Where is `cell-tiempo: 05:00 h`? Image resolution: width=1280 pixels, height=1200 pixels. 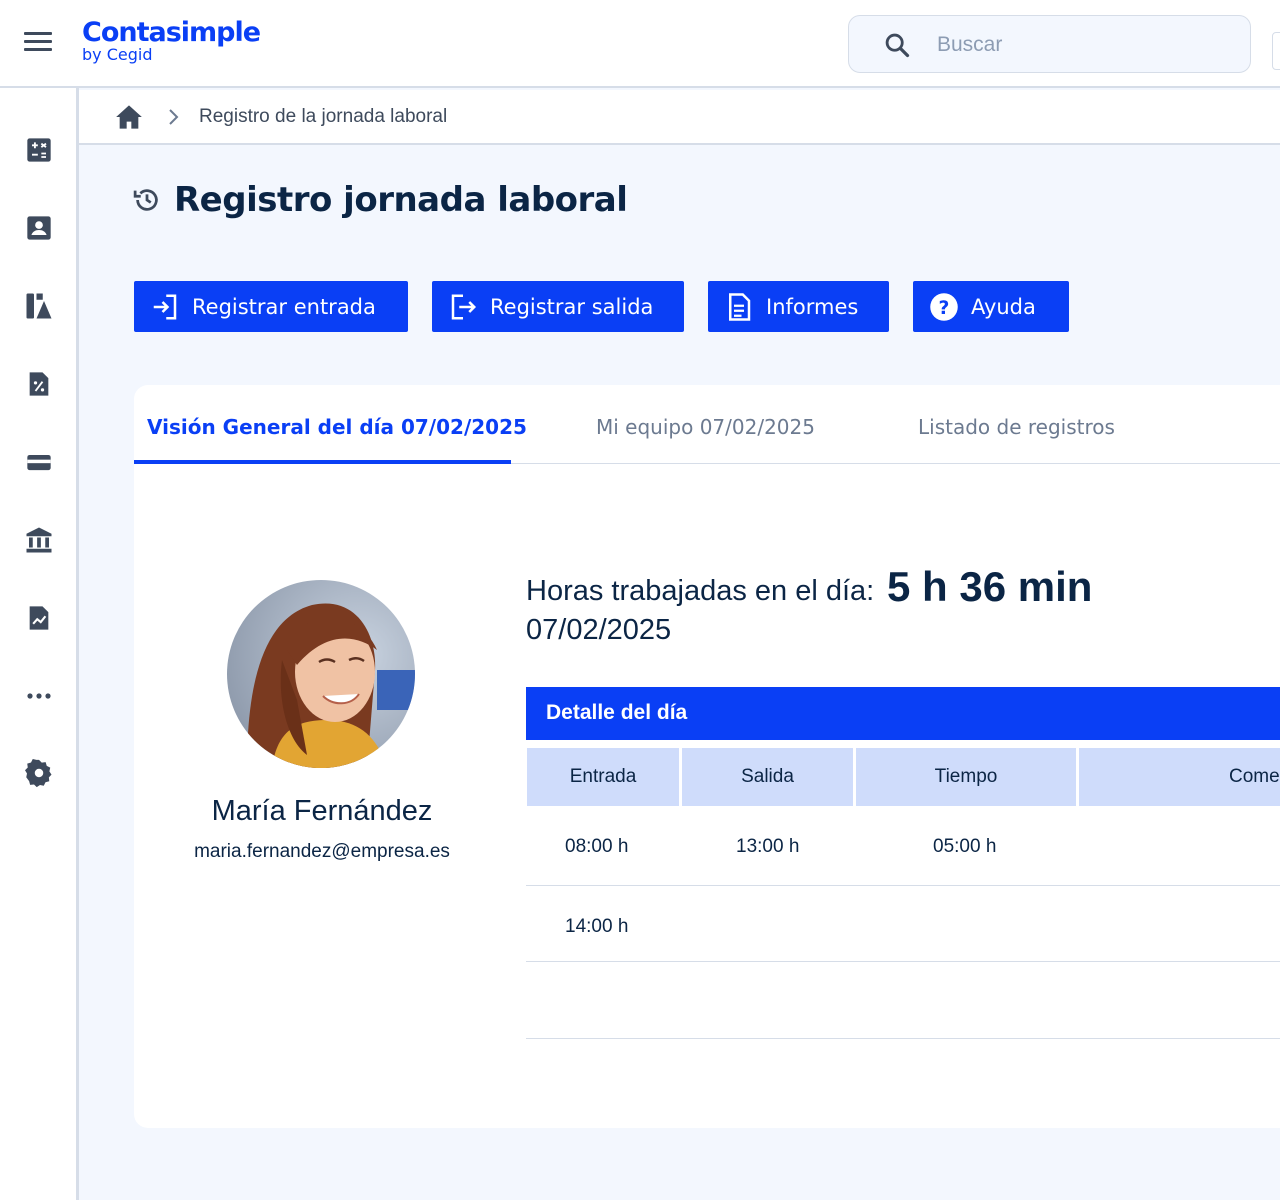 cell-tiempo: 05:00 h is located at coordinates (965, 846).